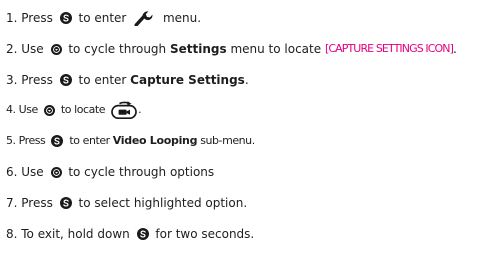 Image resolution: width=491 pixels, height=256 pixels. What do you see at coordinates (83, 109) in the screenshot?
I see `step-4-middle: to locate` at bounding box center [83, 109].